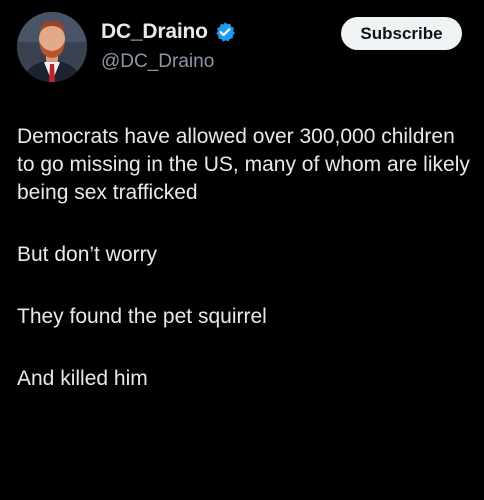 This screenshot has width=484, height=500. What do you see at coordinates (157, 62) in the screenshot?
I see `author-handle: @DC_Draino` at bounding box center [157, 62].